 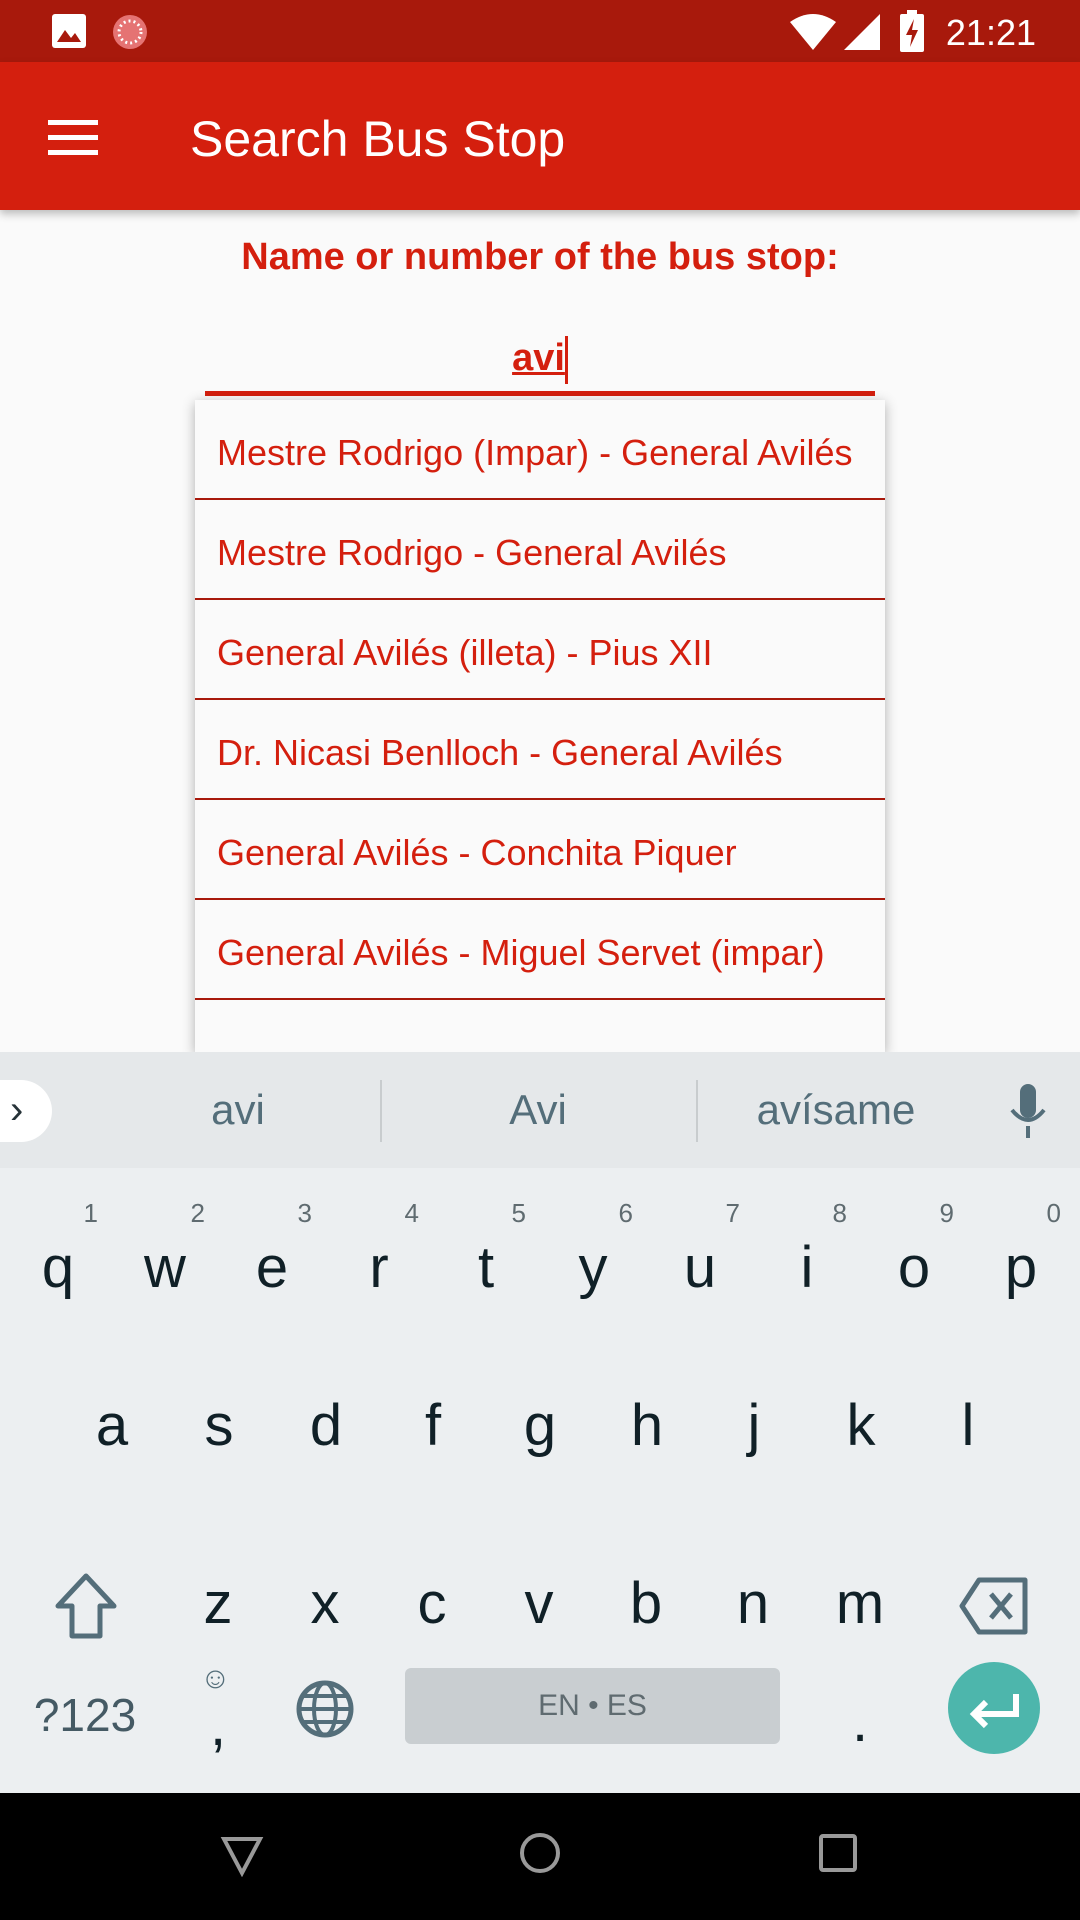 What do you see at coordinates (218, 1718) in the screenshot?
I see `comma-key: ☺,` at bounding box center [218, 1718].